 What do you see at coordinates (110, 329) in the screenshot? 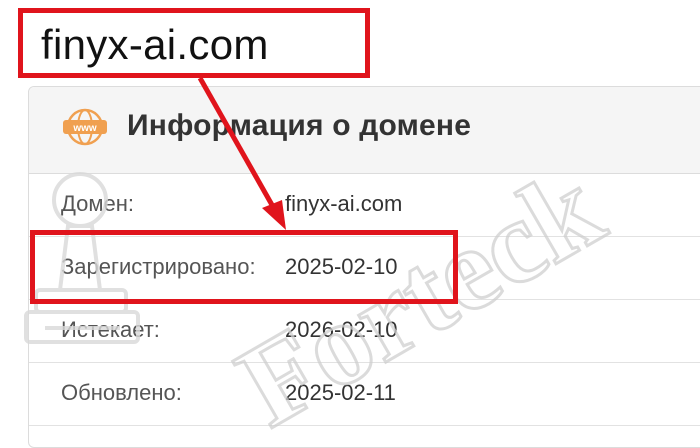
I see `row-label: Истекает:` at bounding box center [110, 329].